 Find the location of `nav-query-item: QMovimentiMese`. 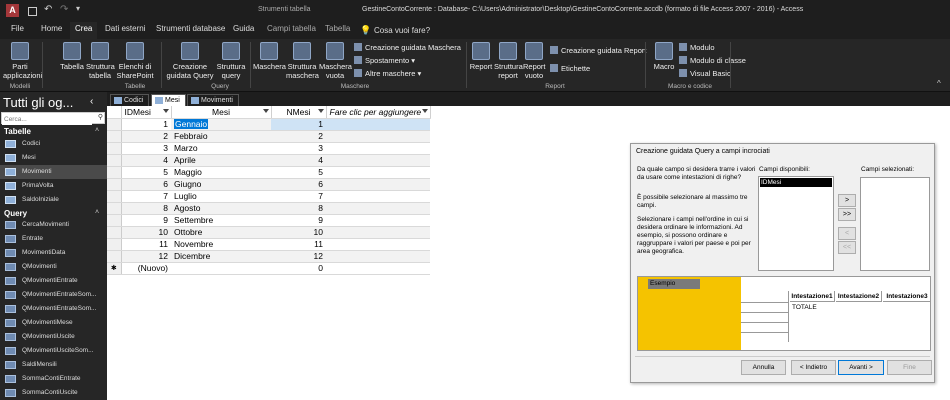

nav-query-item: QMovimentiMese is located at coordinates (53, 323).